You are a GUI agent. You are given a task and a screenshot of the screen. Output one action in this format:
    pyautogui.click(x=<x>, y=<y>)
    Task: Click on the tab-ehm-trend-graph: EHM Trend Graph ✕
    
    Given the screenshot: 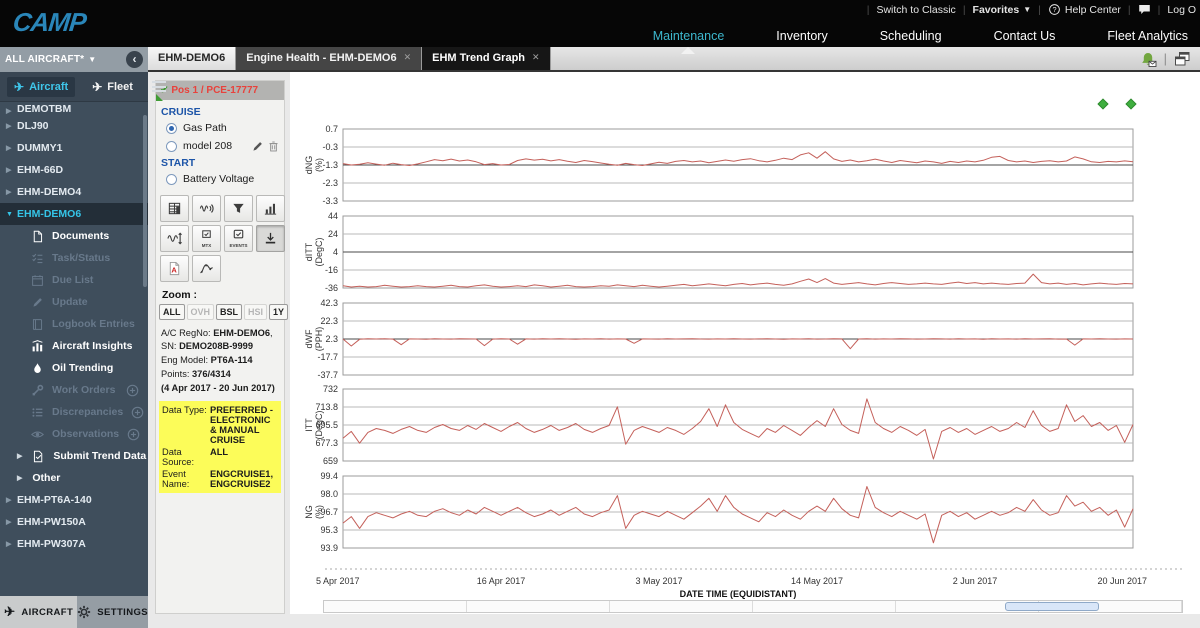 What is the action you would take?
    pyautogui.click(x=486, y=57)
    